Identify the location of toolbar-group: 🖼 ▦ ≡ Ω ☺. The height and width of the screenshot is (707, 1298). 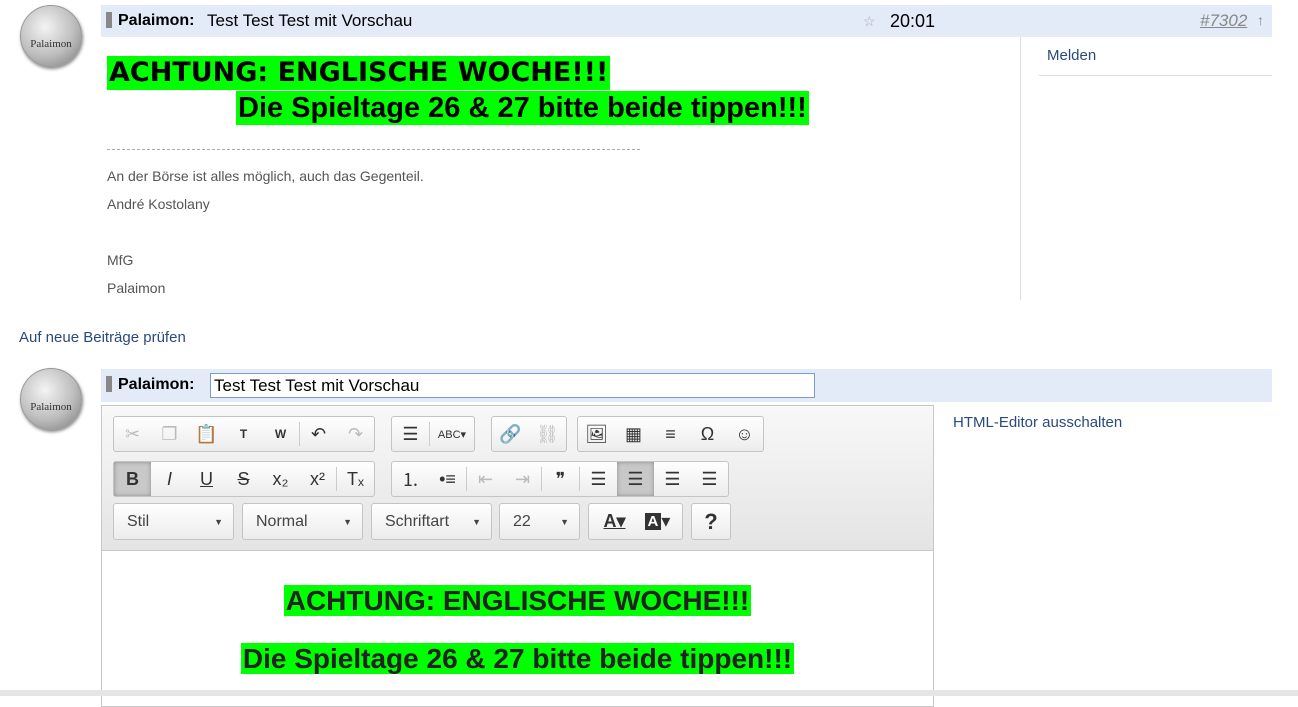
(670, 434).